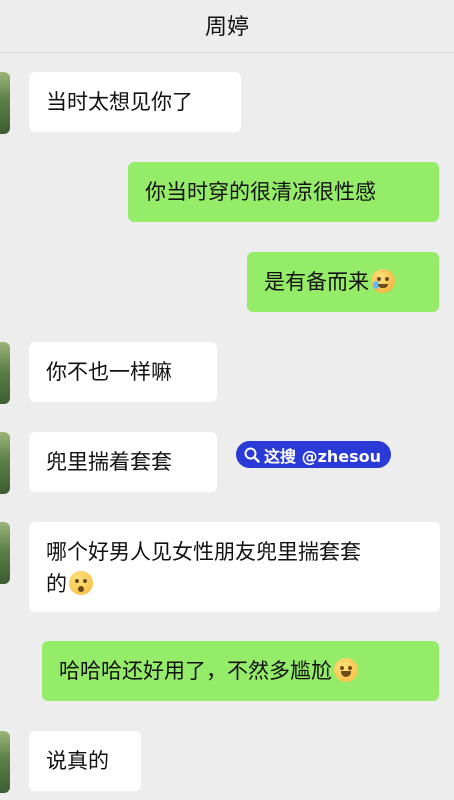  I want to click on message-bubble-sent: 你当时穿的很清凉很性感, so click(283, 192).